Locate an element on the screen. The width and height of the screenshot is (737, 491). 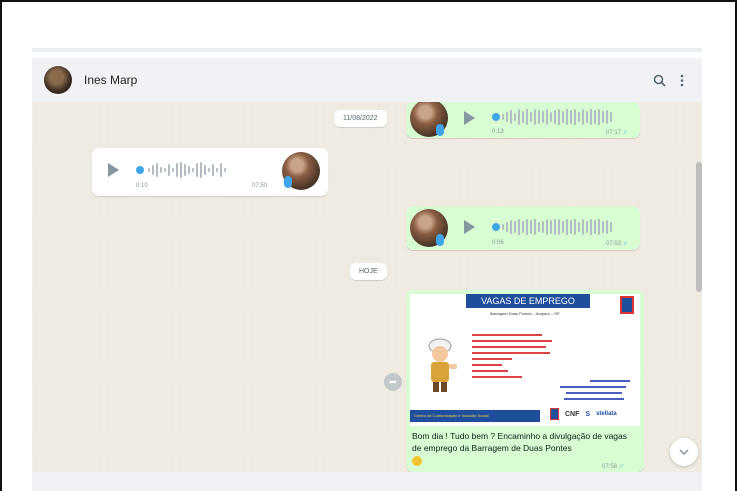
poster-subtitle: Barragem Duas Pontes – Amparo – SP is located at coordinates (525, 313).